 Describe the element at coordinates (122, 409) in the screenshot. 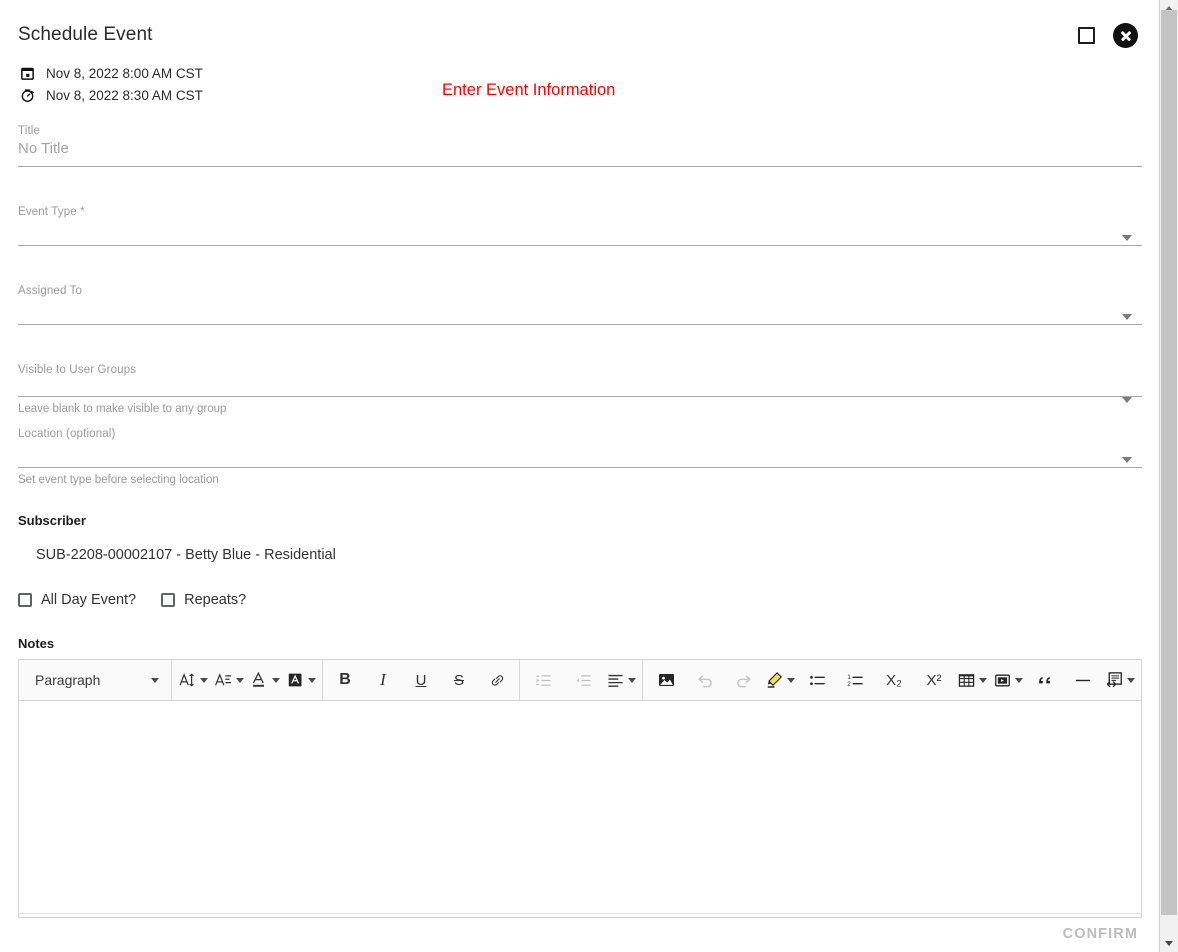

I see `visible-groups-helper: Leave blank to make visible to any group` at that location.